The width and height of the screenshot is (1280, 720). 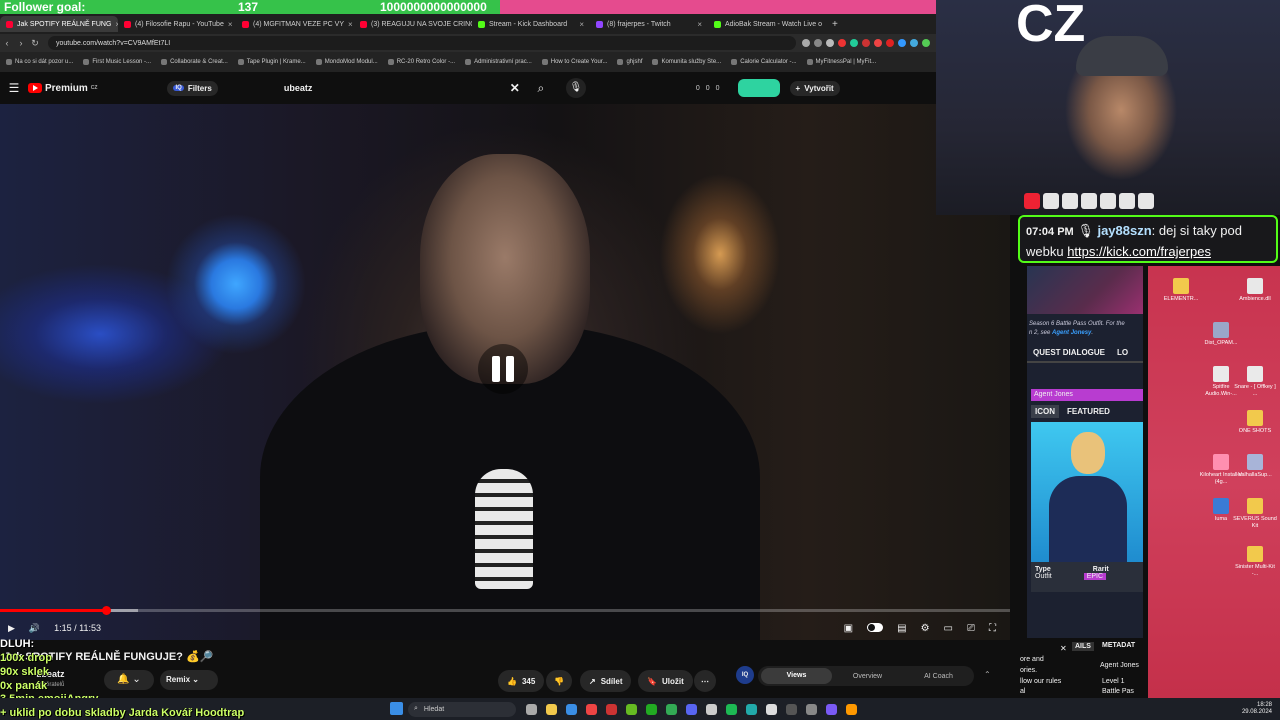 What do you see at coordinates (938, 676) in the screenshot?
I see `tab-ai-coach: AI Coach` at bounding box center [938, 676].